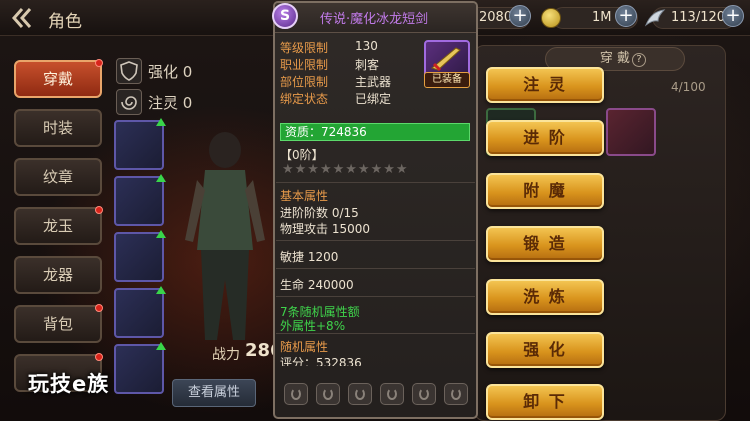 The width and height of the screenshot is (750, 421). I want to click on tab-emblem: 纹章, so click(58, 177).